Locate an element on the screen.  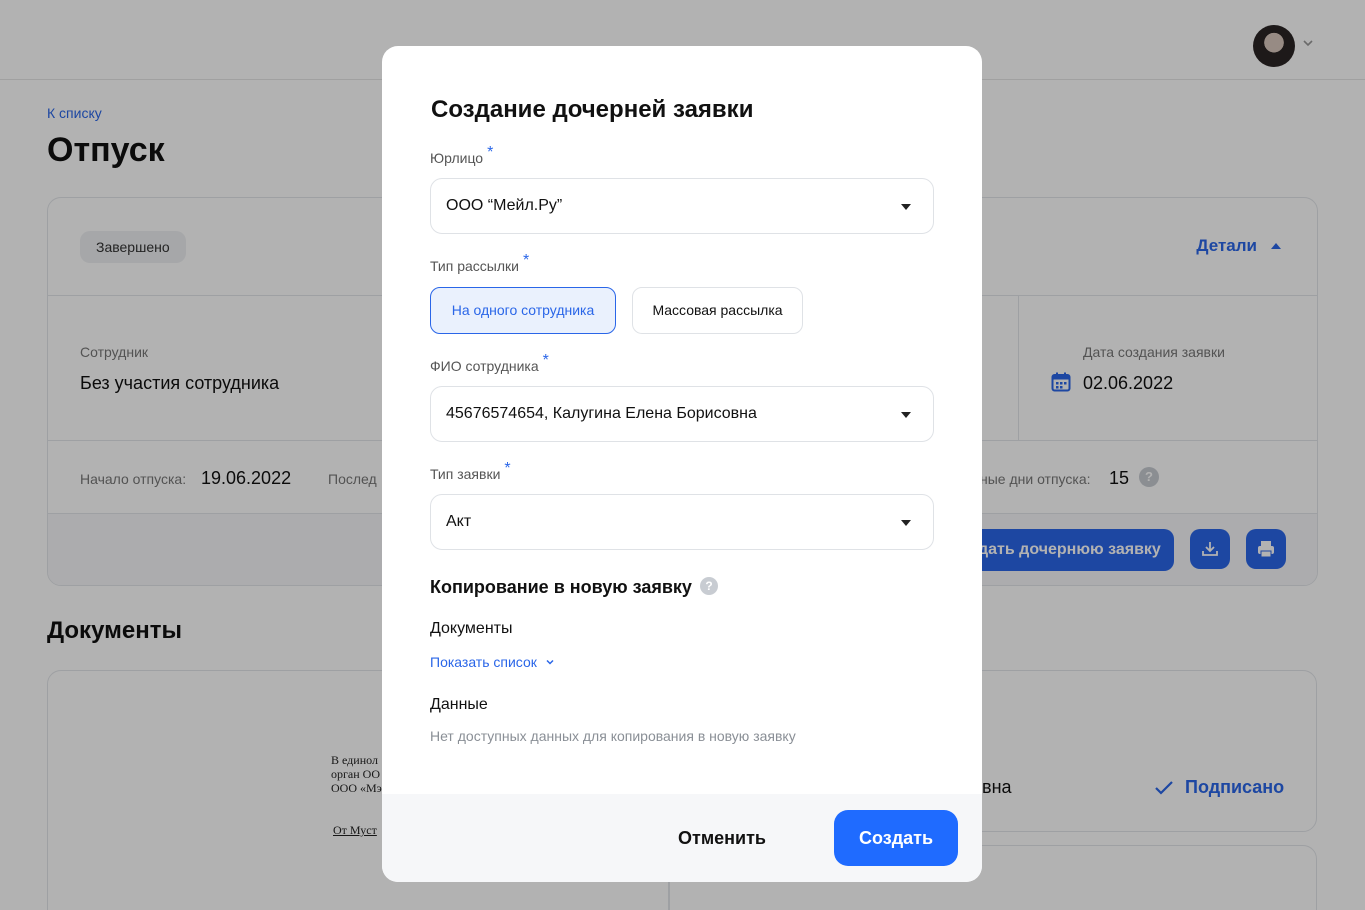
show-list-label: Показать список is located at coordinates (483, 662).